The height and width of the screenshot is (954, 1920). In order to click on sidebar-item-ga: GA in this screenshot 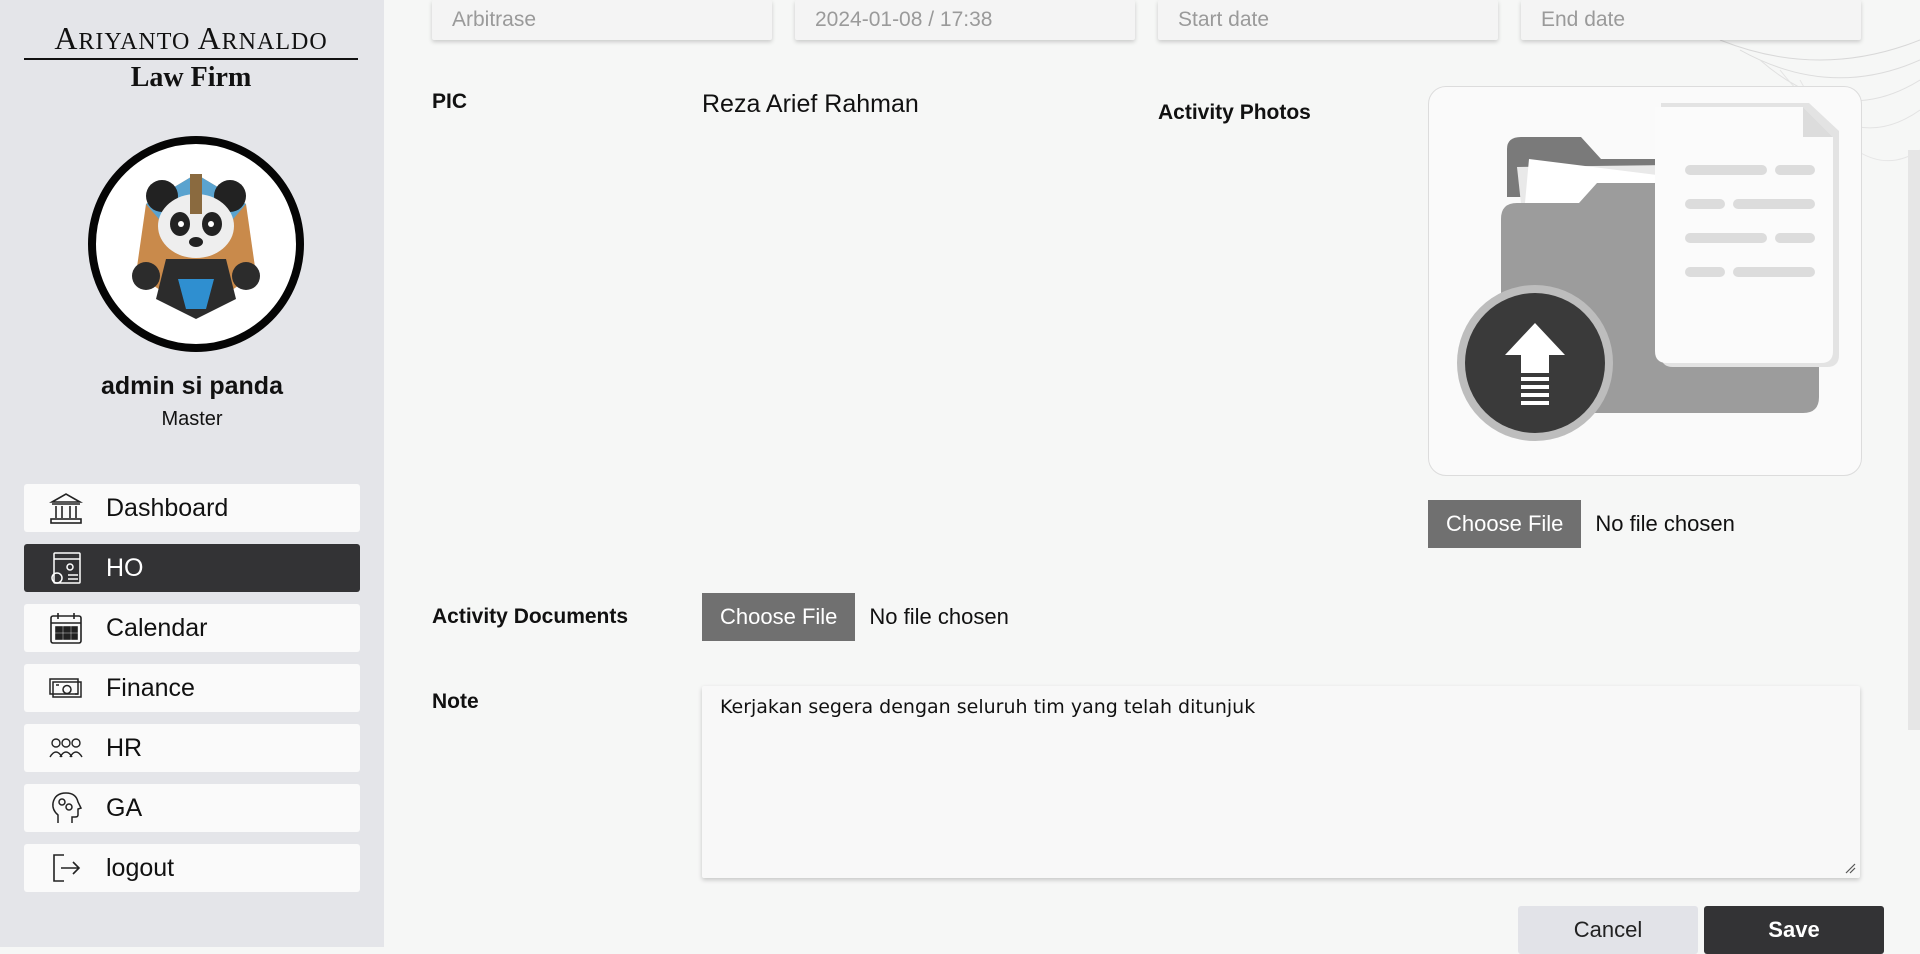, I will do `click(192, 808)`.